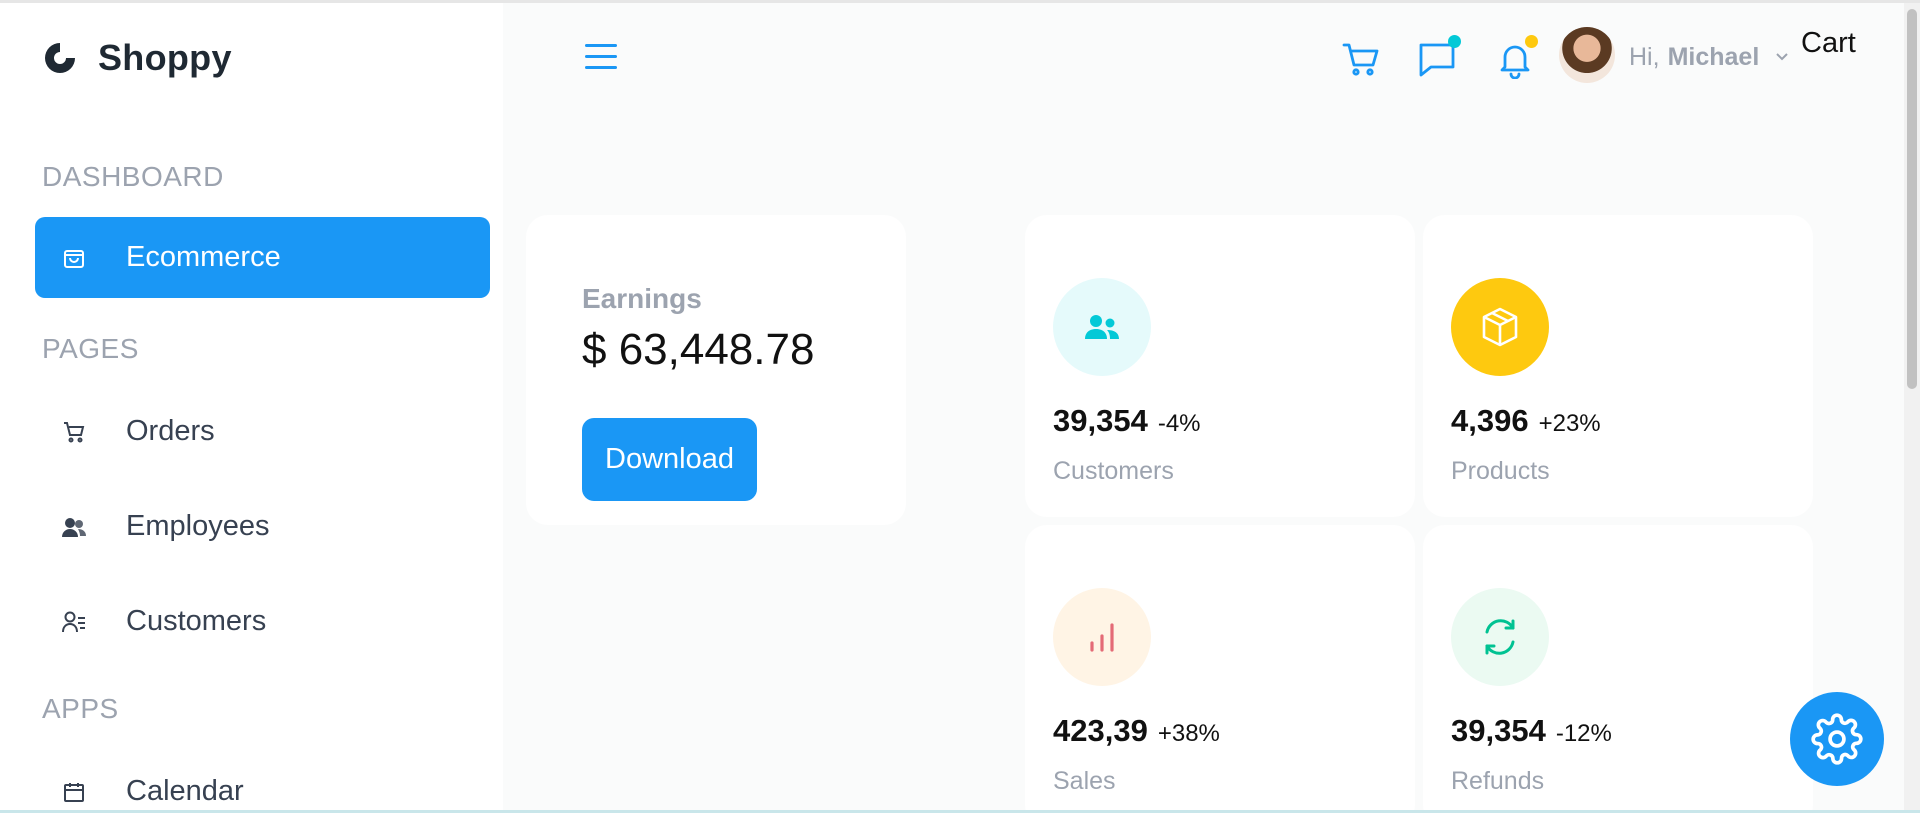 This screenshot has height=813, width=1920. Describe the element at coordinates (1500, 327) in the screenshot. I see `box-icon` at that location.